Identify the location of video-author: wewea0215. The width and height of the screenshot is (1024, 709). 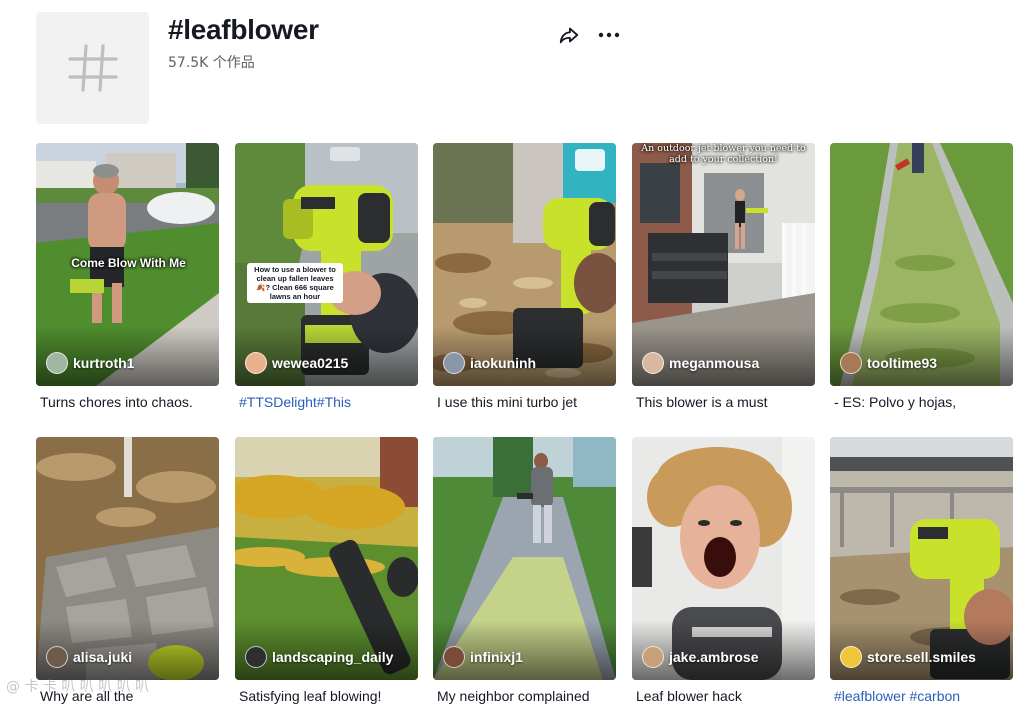
(296, 363).